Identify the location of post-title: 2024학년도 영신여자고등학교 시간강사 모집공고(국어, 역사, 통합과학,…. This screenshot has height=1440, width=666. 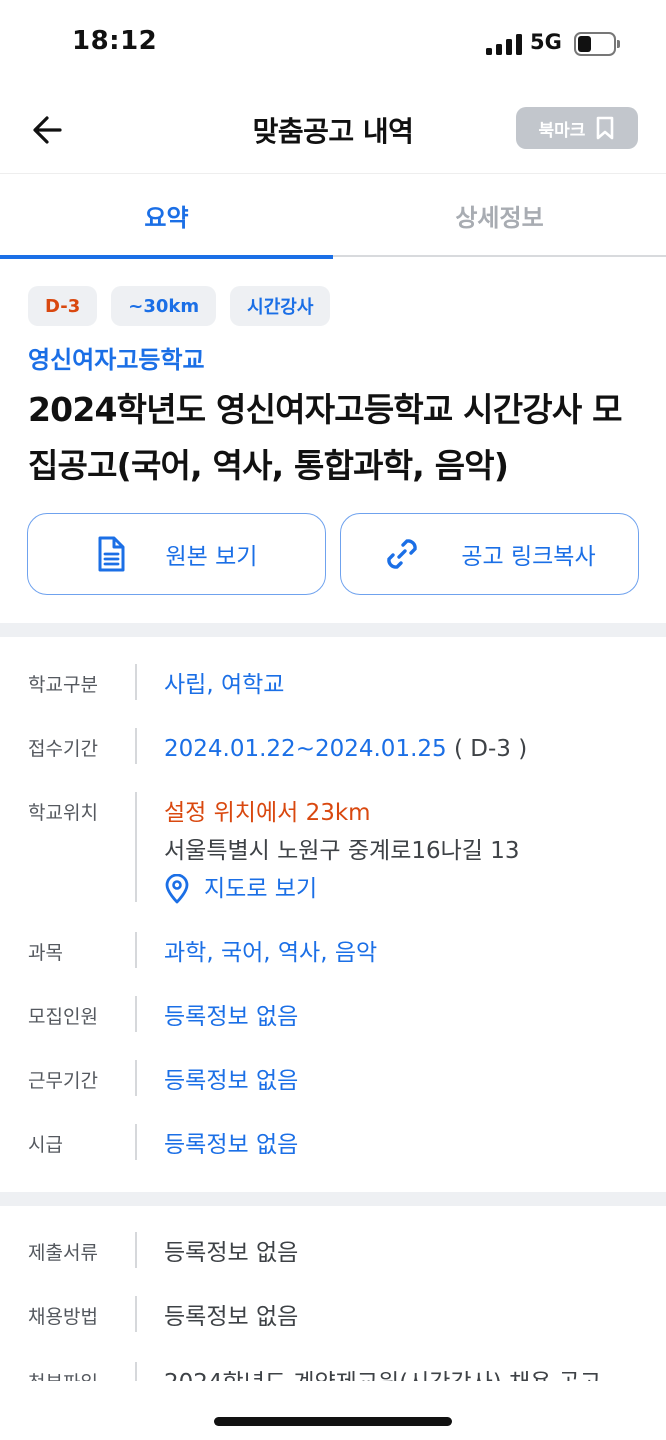
(325, 437).